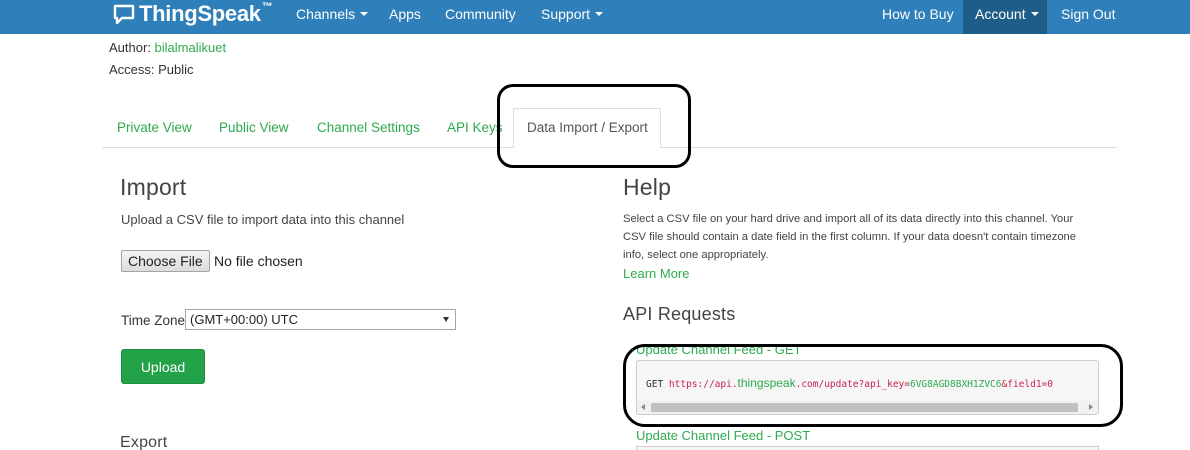  Describe the element at coordinates (867, 448) in the screenshot. I see `post-request-code` at that location.